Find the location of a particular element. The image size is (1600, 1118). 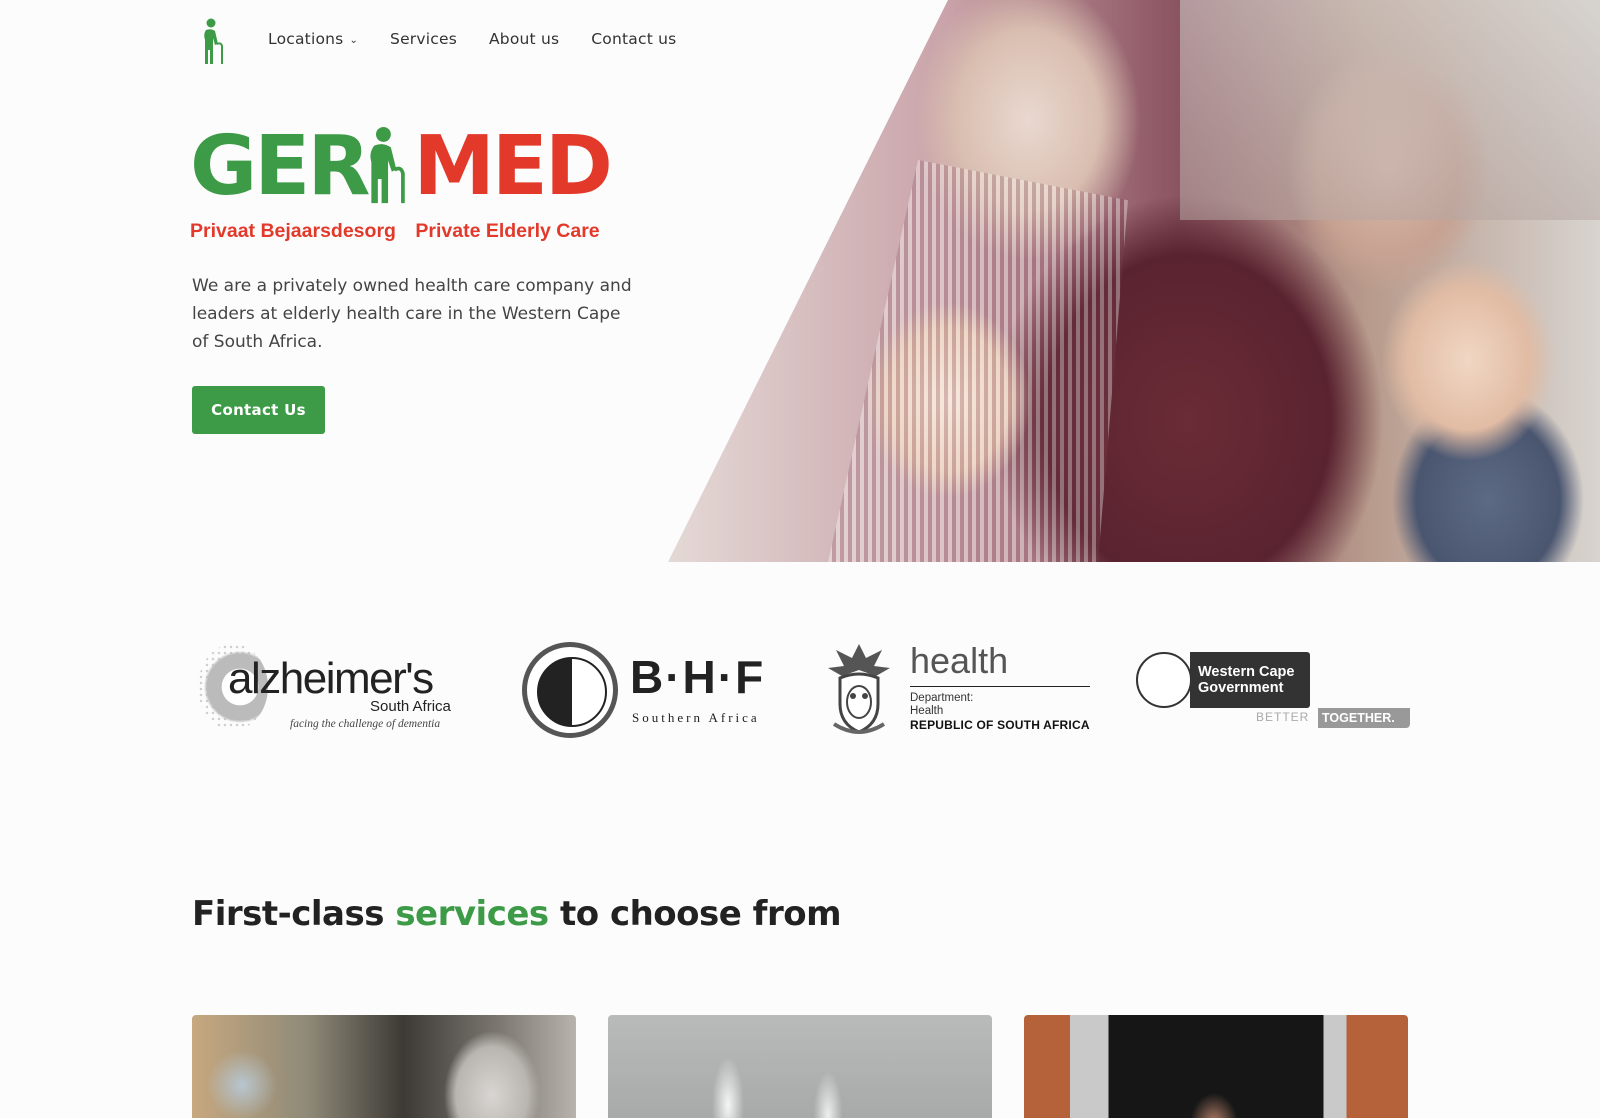

main-navigation: Locations ⌄ Services About us Contact us is located at coordinates (488, 39).